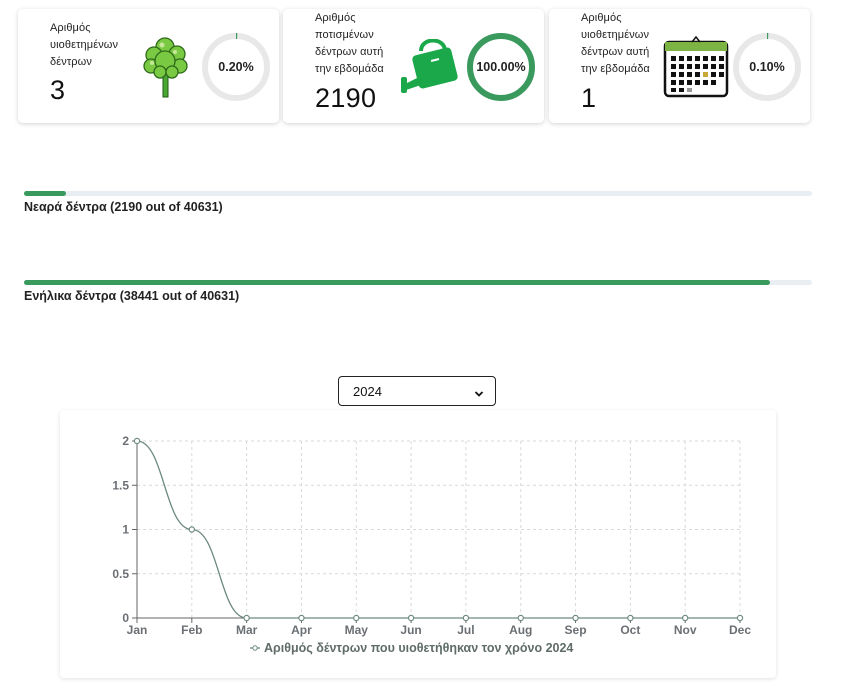  Describe the element at coordinates (84, 45) in the screenshot. I see `stat-label: Αριθμός υιοθετημένων δέντρων` at that location.